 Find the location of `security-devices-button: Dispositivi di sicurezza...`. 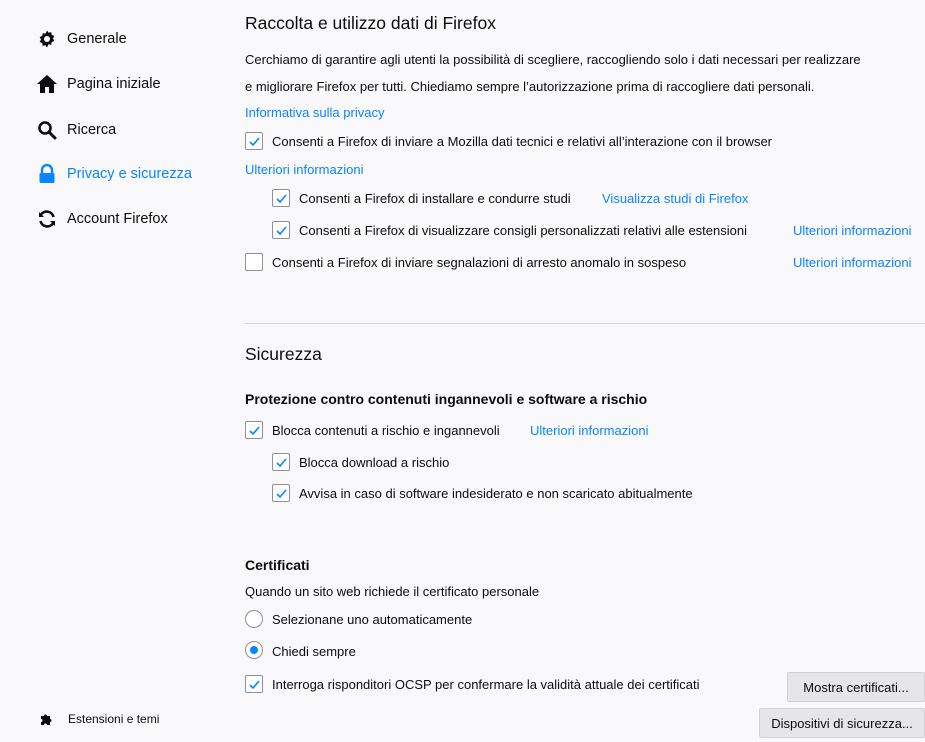

security-devices-button: Dispositivi di sicurezza... is located at coordinates (842, 723).